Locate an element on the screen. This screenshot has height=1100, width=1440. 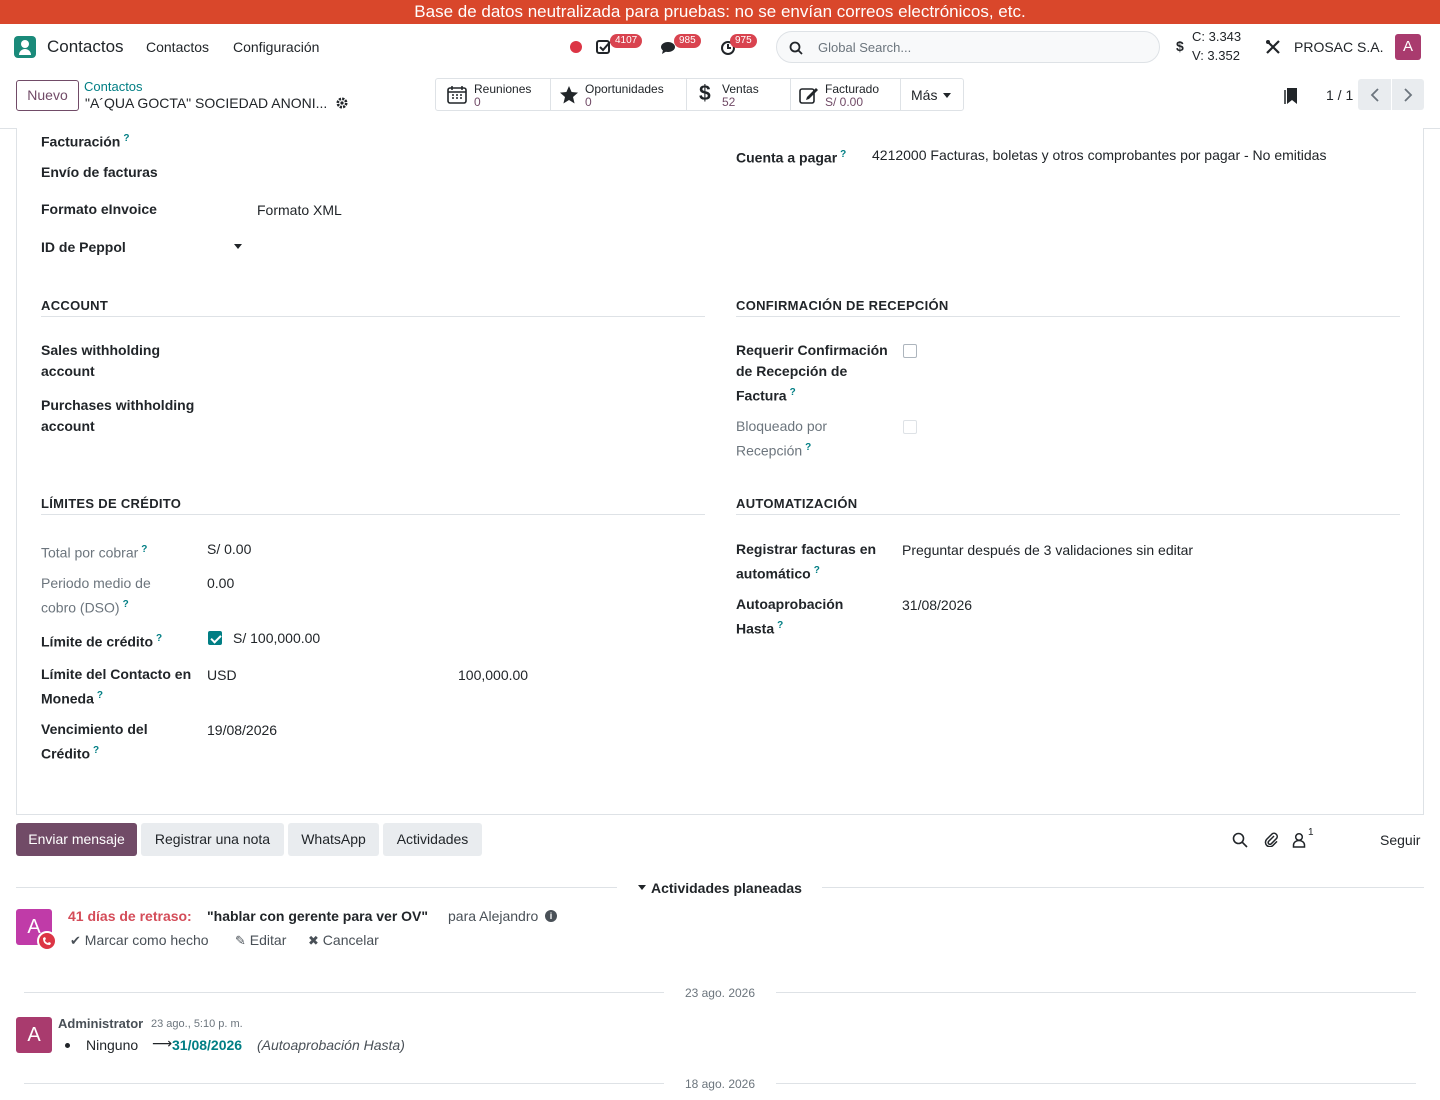
total-cobrar-value: S/ 0.00 is located at coordinates (229, 549).